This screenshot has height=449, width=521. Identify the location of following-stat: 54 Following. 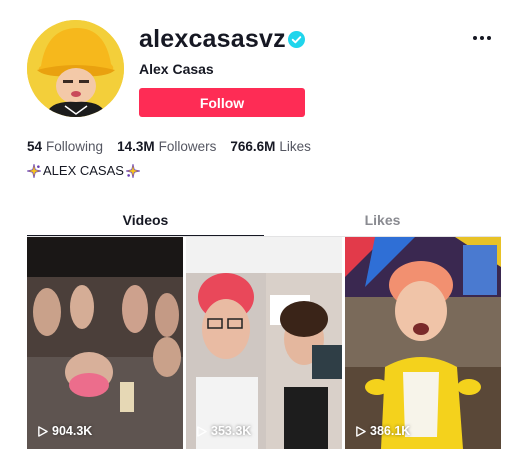
(65, 146).